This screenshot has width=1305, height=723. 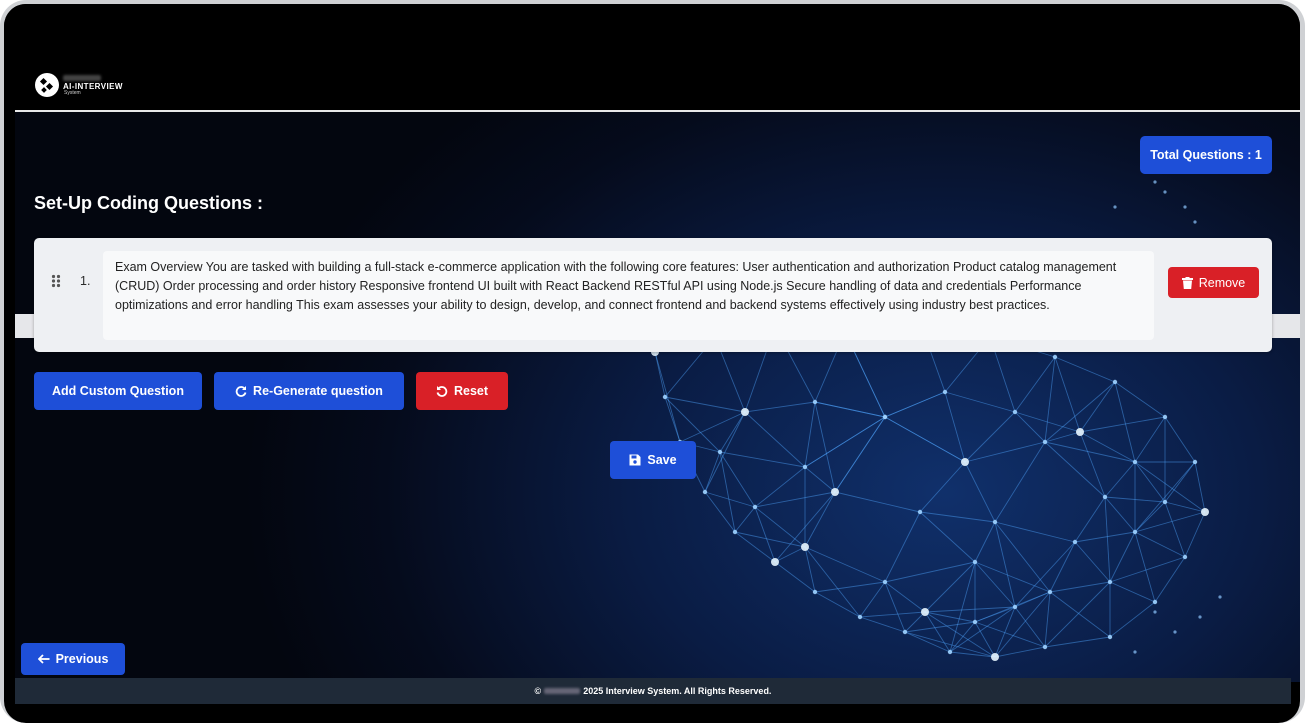 What do you see at coordinates (85, 281) in the screenshot?
I see `question-number: 1.` at bounding box center [85, 281].